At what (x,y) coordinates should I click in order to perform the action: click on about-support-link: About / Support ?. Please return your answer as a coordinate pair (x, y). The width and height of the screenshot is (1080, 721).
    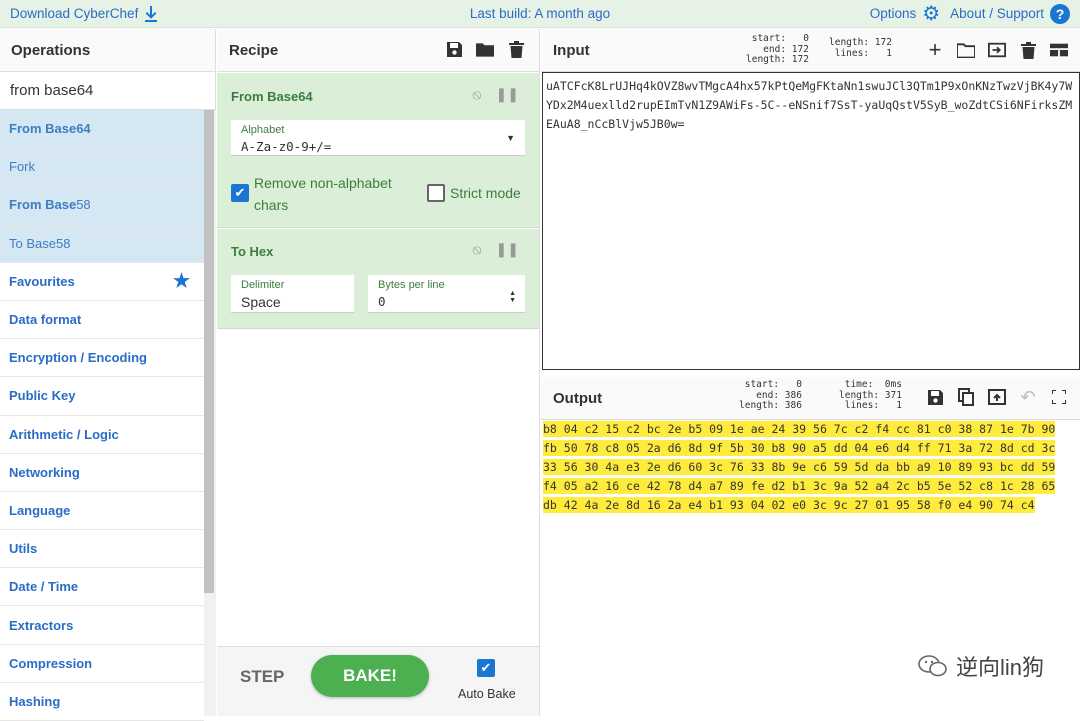
    Looking at the image, I should click on (1010, 13).